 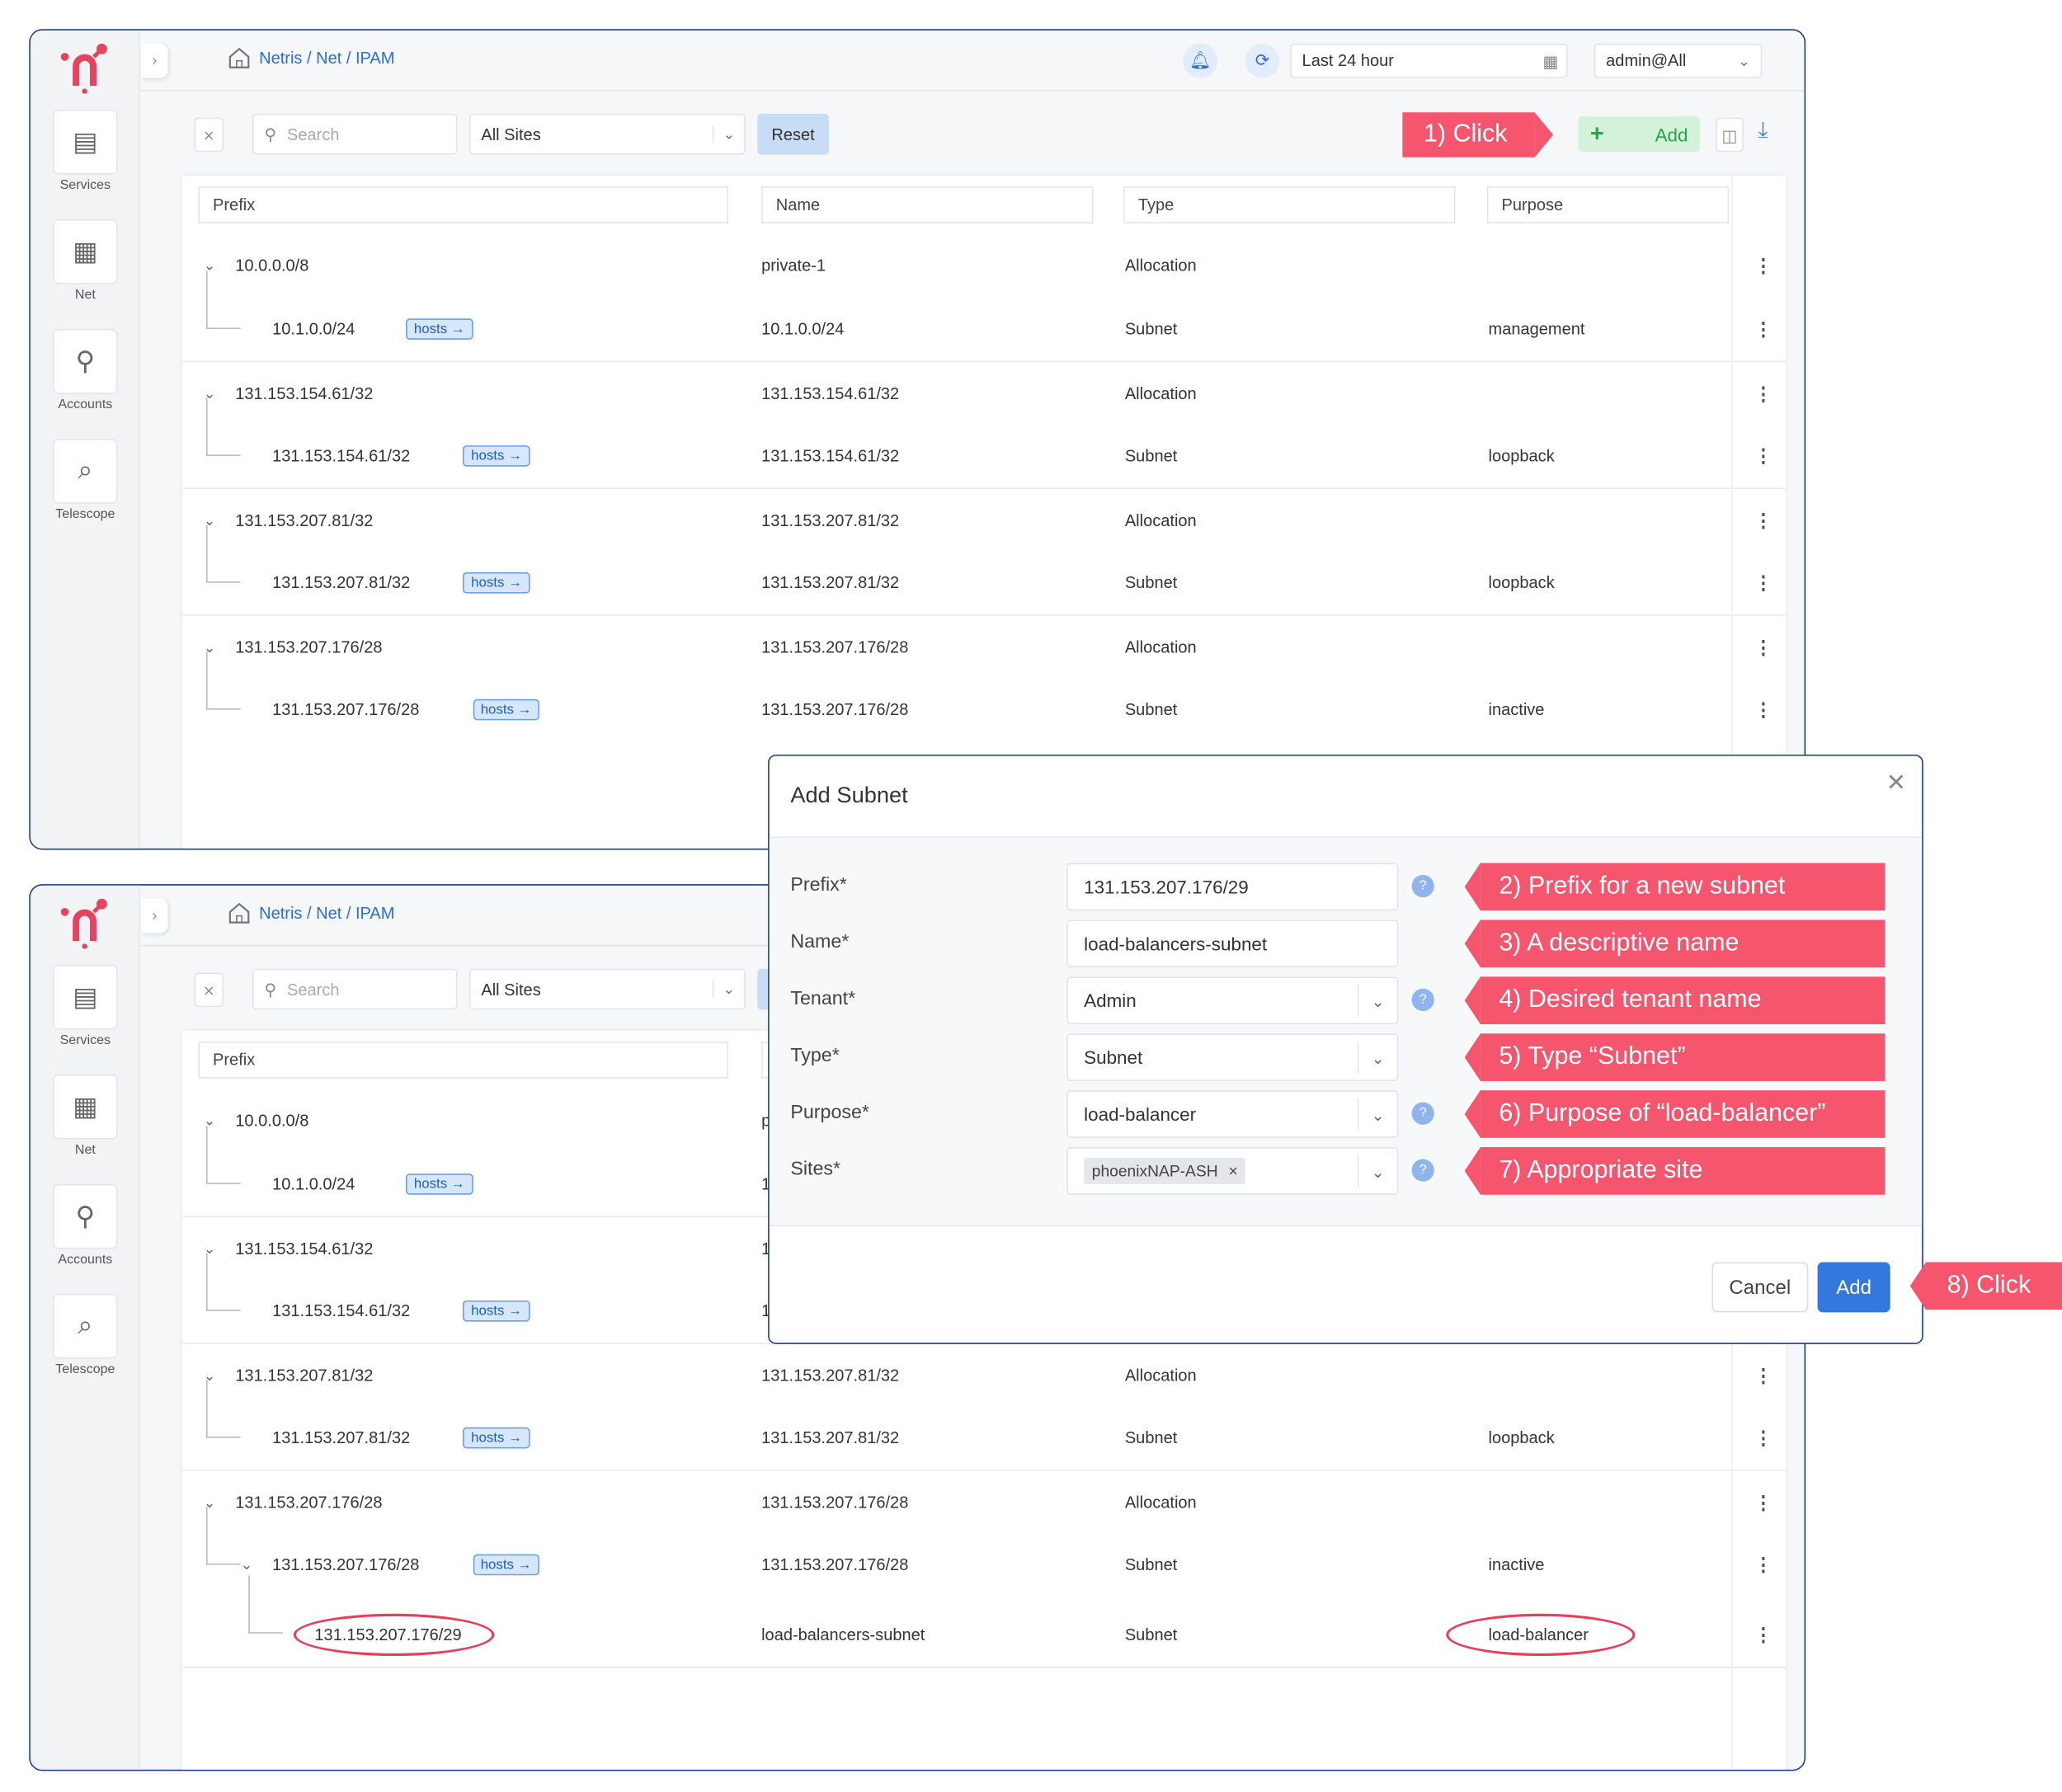 I want to click on field-purpose: load-balancer ⌄, so click(x=1232, y=1114).